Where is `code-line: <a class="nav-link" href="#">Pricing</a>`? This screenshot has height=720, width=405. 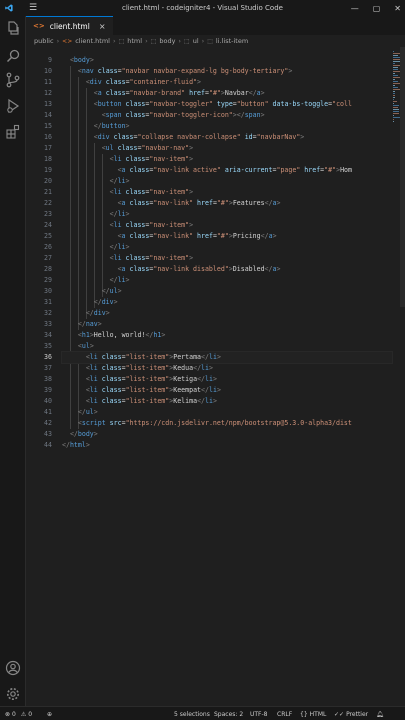 code-line: <a class="nav-link" href="#">Pricing</a> is located at coordinates (227, 236).